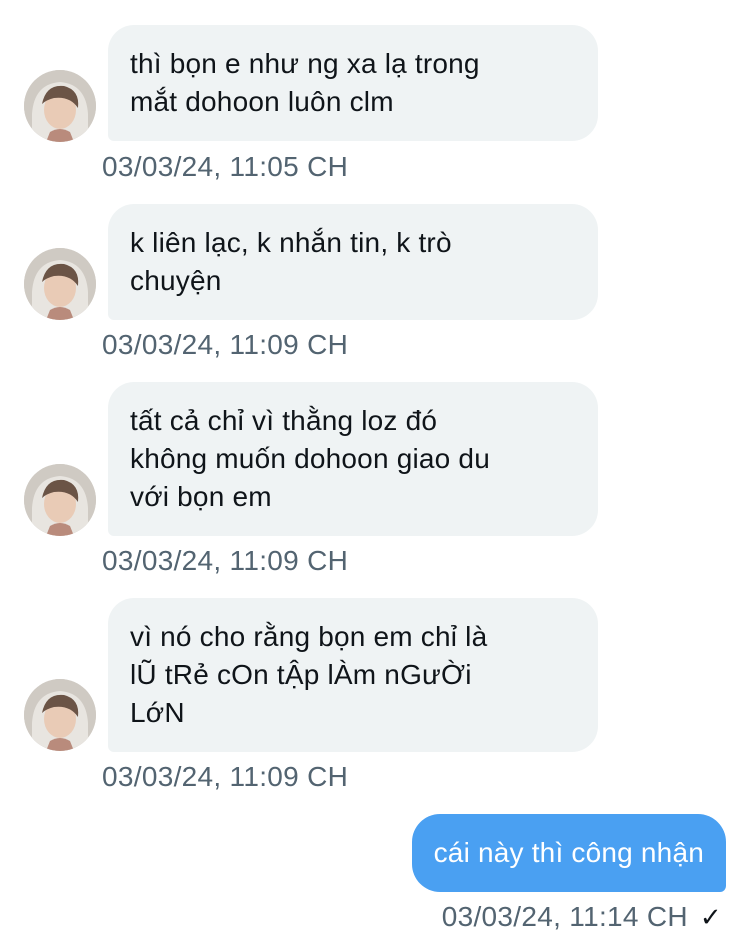 The height and width of the screenshot is (934, 750). I want to click on message-timestamp: 03/03/24, 11:05 CH, so click(225, 166).